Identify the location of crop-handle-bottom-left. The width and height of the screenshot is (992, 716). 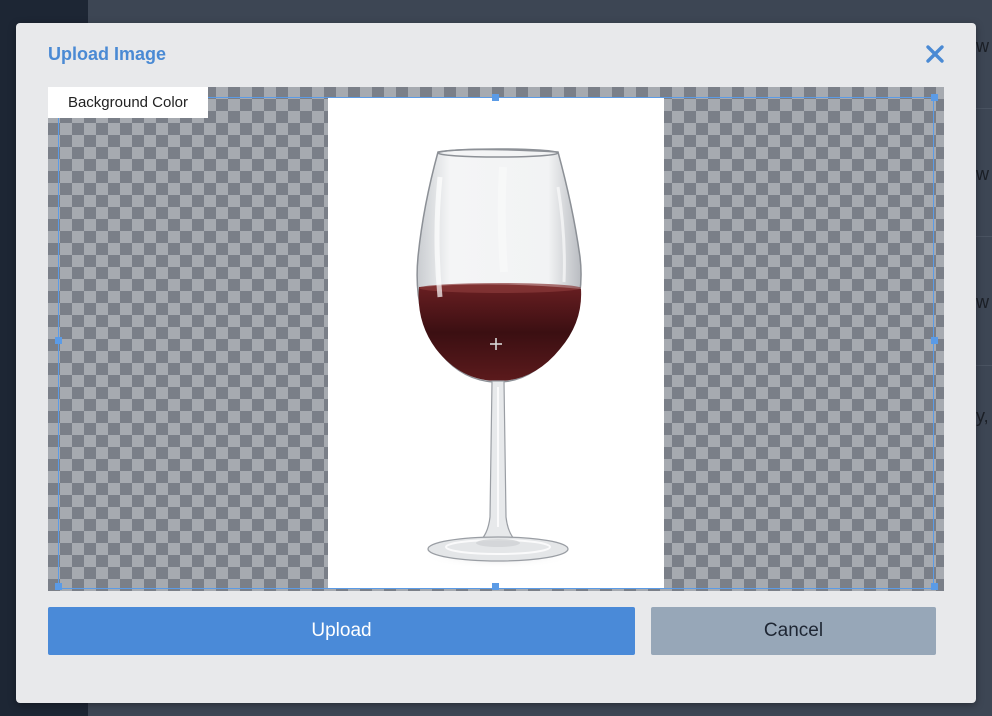
(58, 586).